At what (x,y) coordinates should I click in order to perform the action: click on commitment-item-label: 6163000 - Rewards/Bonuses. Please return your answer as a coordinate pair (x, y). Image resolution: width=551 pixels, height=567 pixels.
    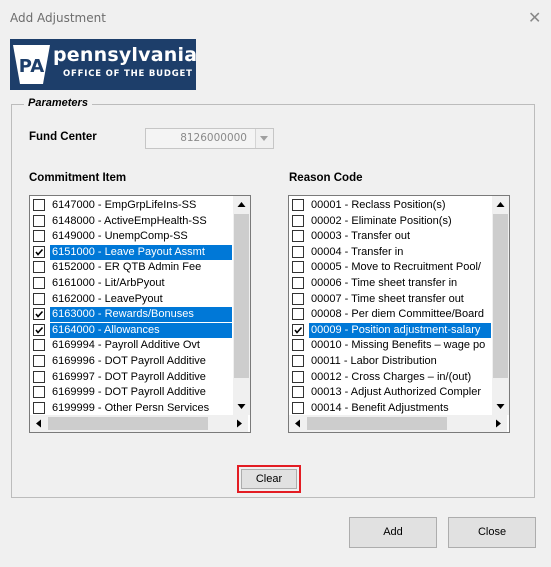
    Looking at the image, I should click on (141, 315).